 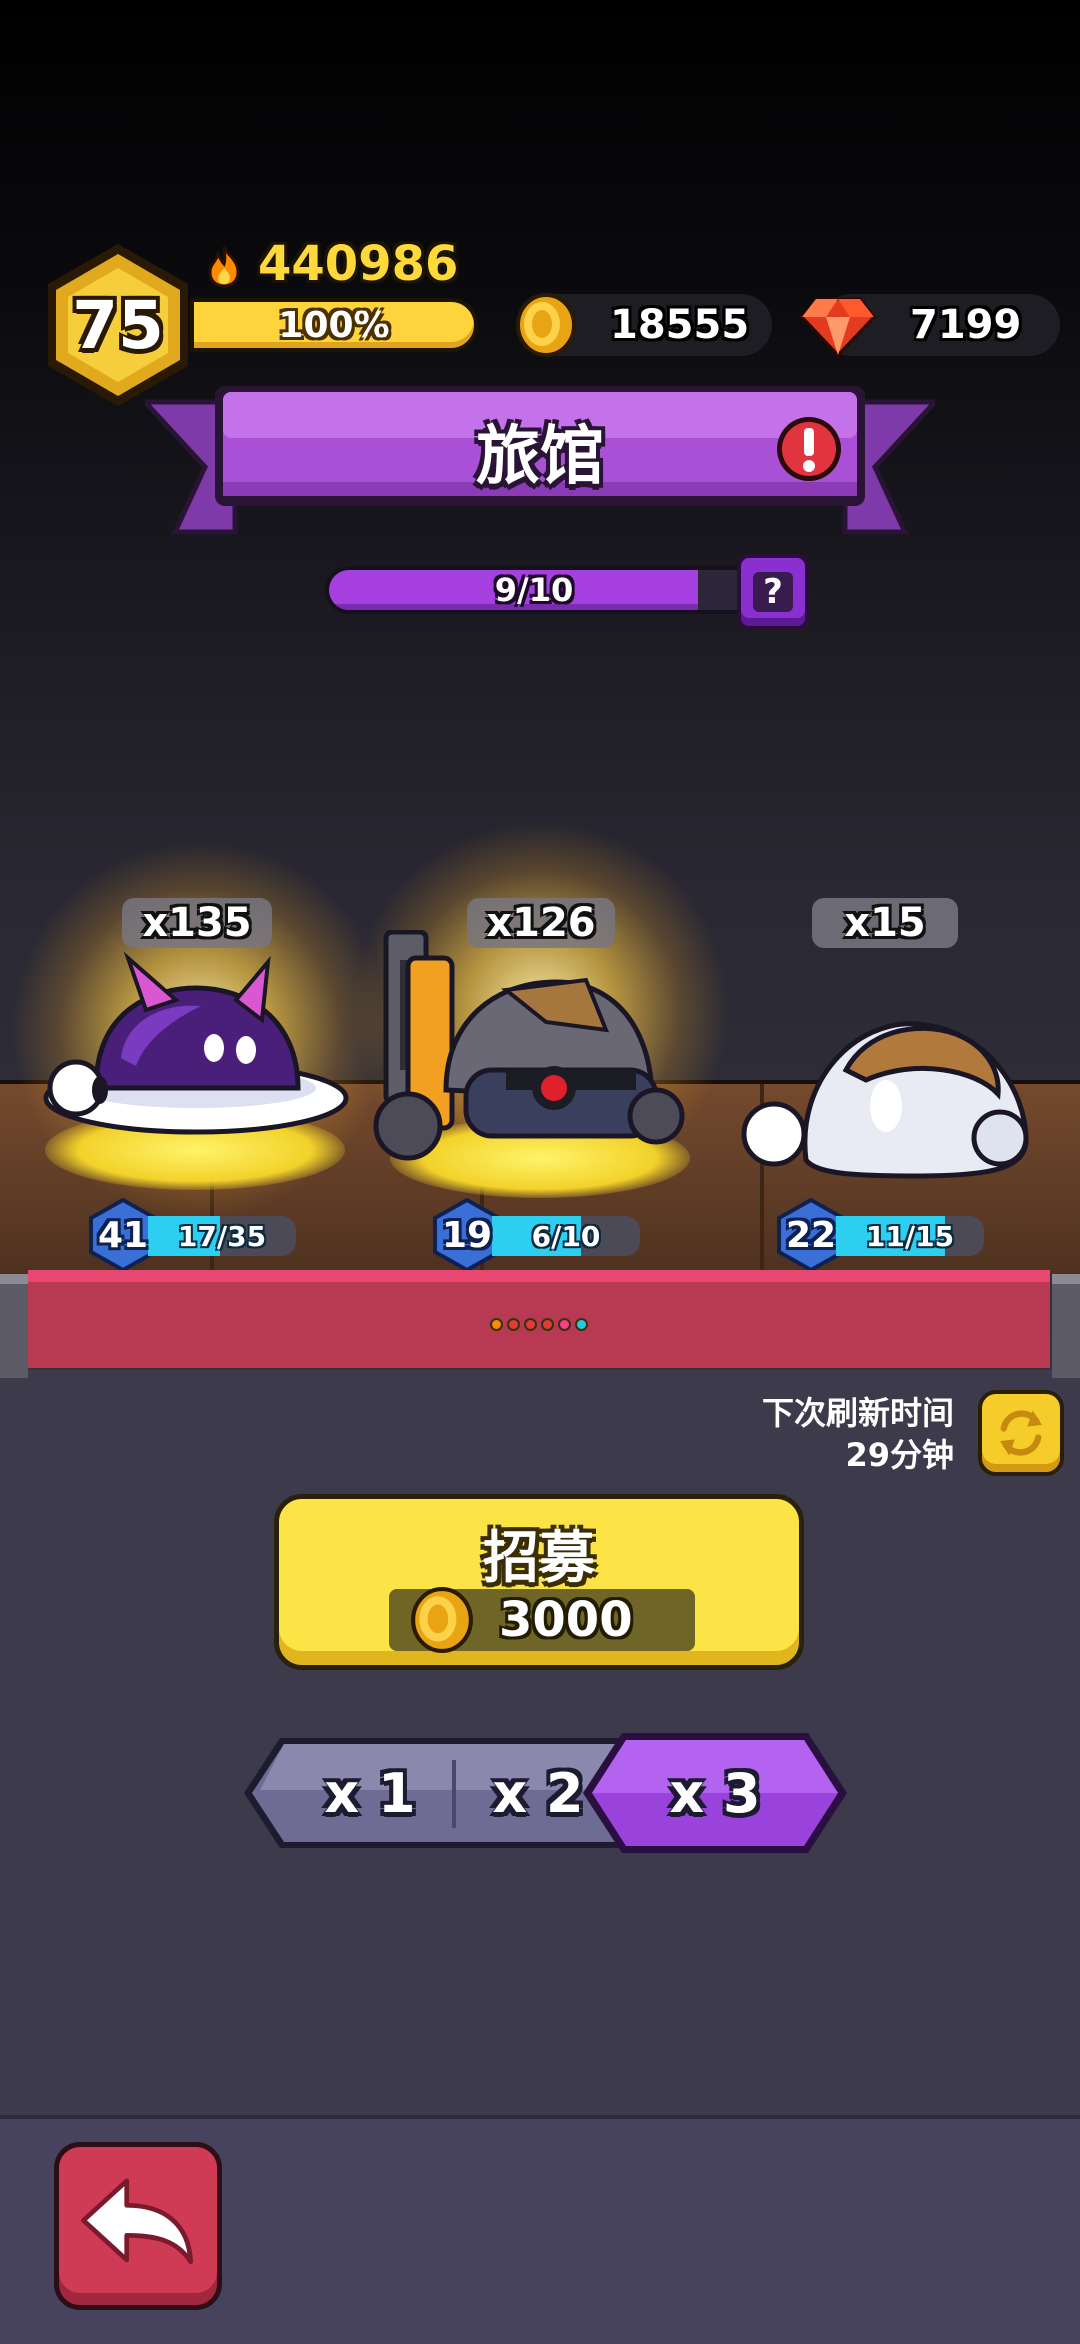 I want to click on refresh-label: 下次刷新时间, so click(x=857, y=1413).